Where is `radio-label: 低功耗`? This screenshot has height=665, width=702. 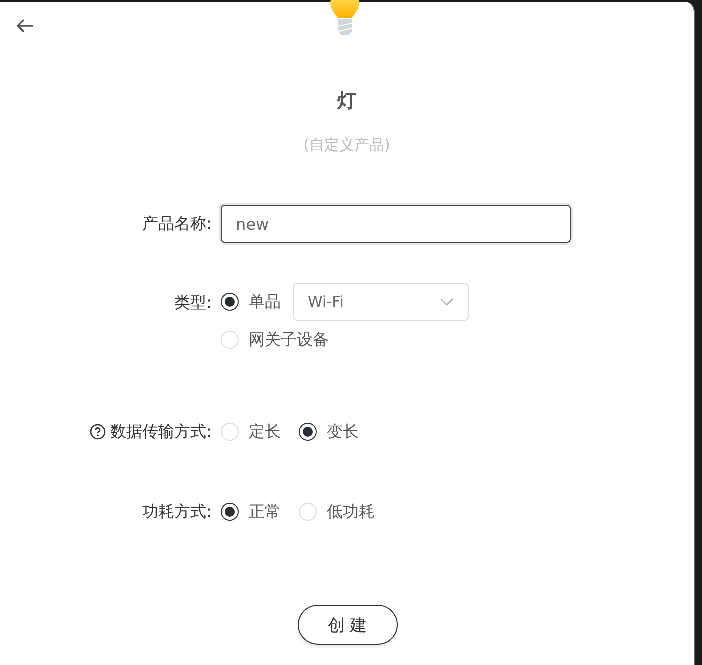 radio-label: 低功耗 is located at coordinates (351, 512).